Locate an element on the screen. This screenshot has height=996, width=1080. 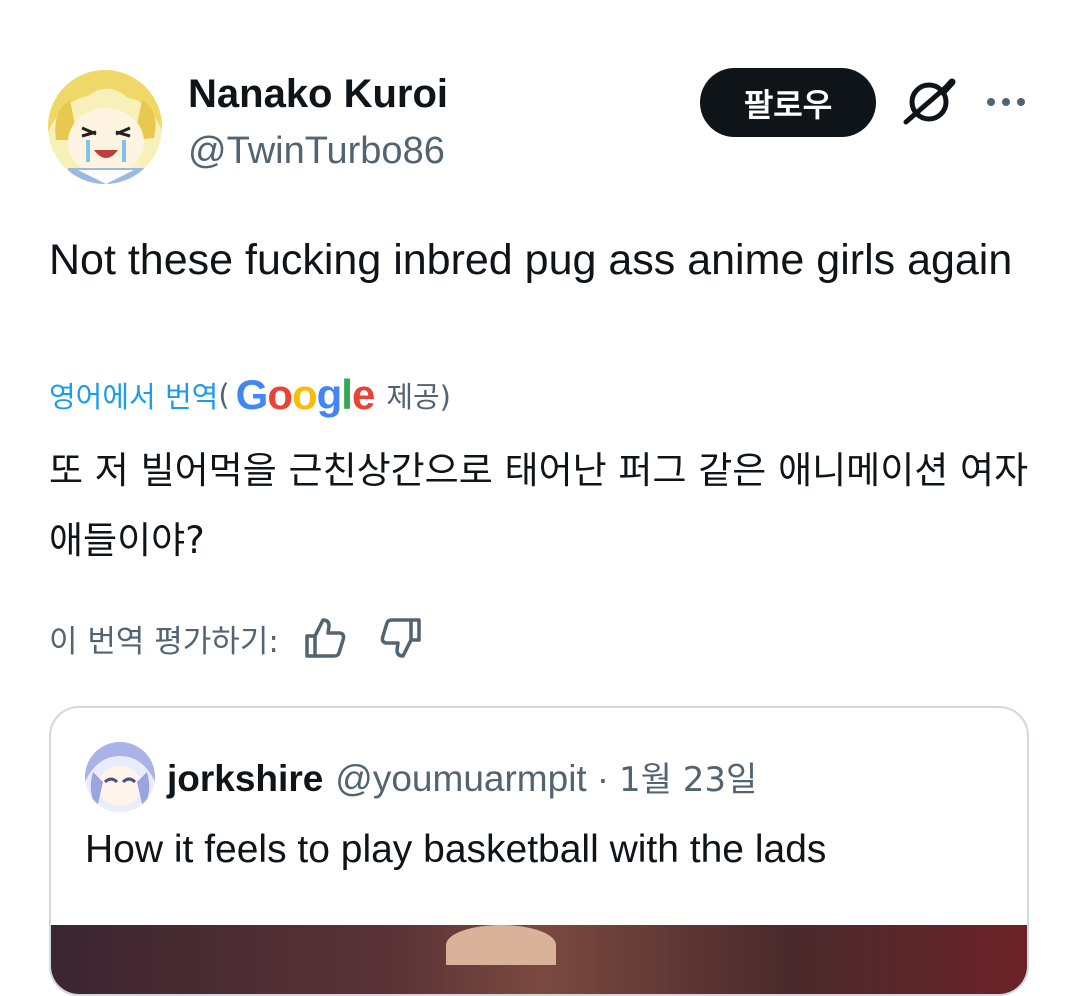
author-name: Nanako Kuroi is located at coordinates (318, 94).